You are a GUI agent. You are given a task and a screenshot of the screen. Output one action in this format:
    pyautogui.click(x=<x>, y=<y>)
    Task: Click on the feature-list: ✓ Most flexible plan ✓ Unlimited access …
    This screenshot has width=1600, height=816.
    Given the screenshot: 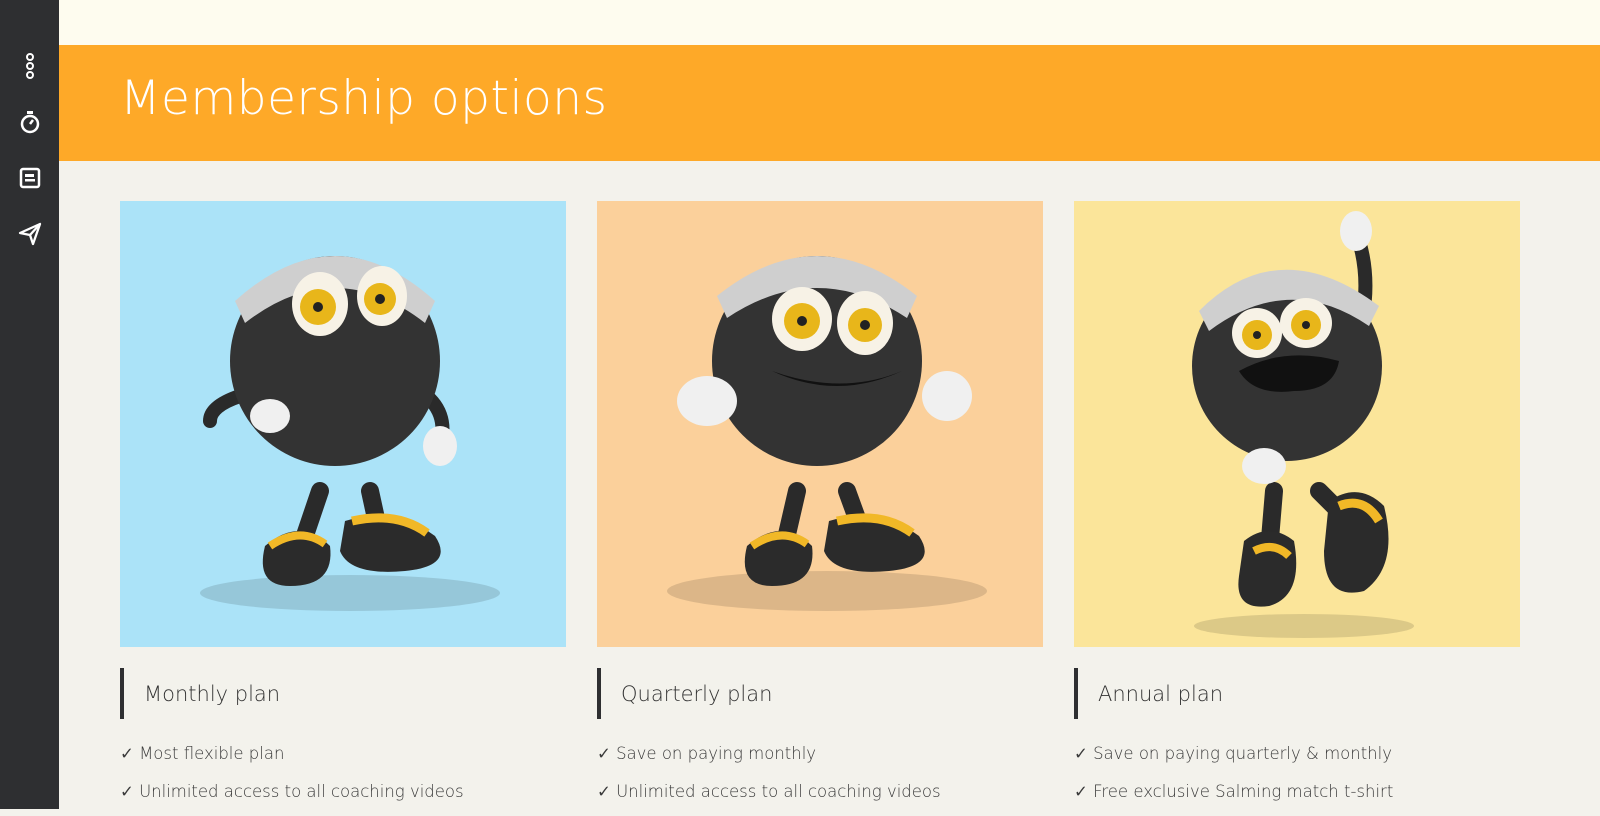 What is the action you would take?
    pyautogui.click(x=343, y=778)
    